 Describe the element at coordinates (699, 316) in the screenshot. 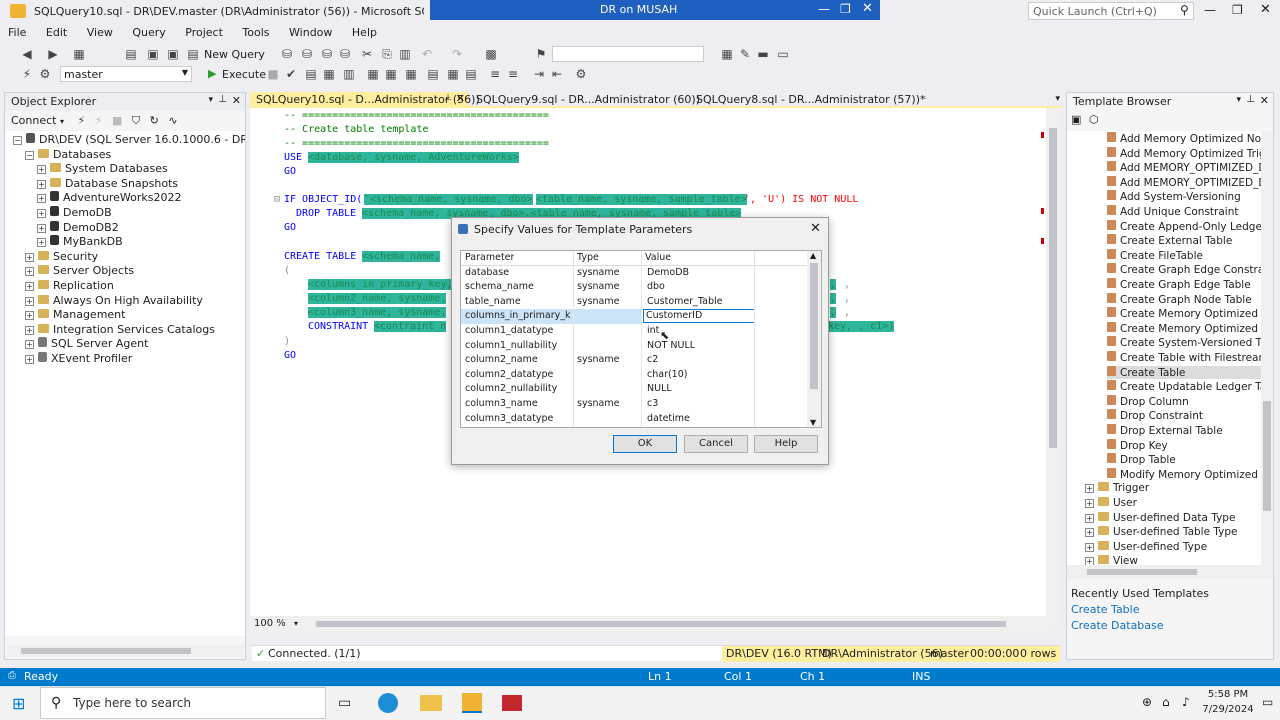

I see `parameter-value-input: CustomerID` at that location.